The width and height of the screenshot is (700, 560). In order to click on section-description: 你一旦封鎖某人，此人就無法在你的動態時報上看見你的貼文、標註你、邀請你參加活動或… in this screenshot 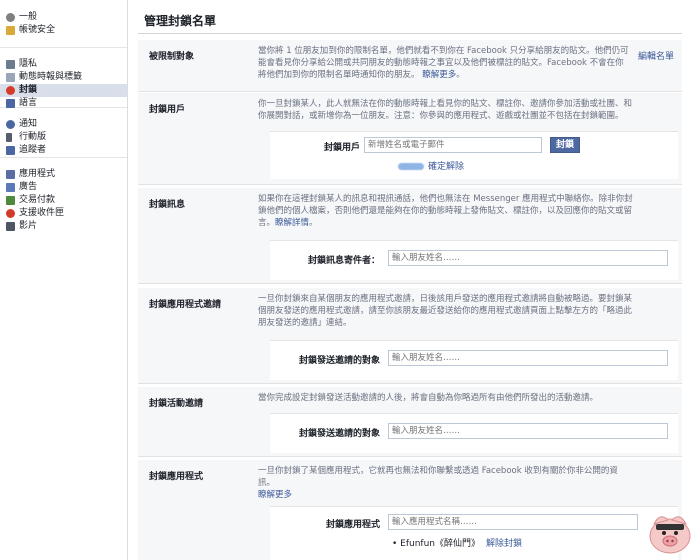, I will do `click(445, 110)`.